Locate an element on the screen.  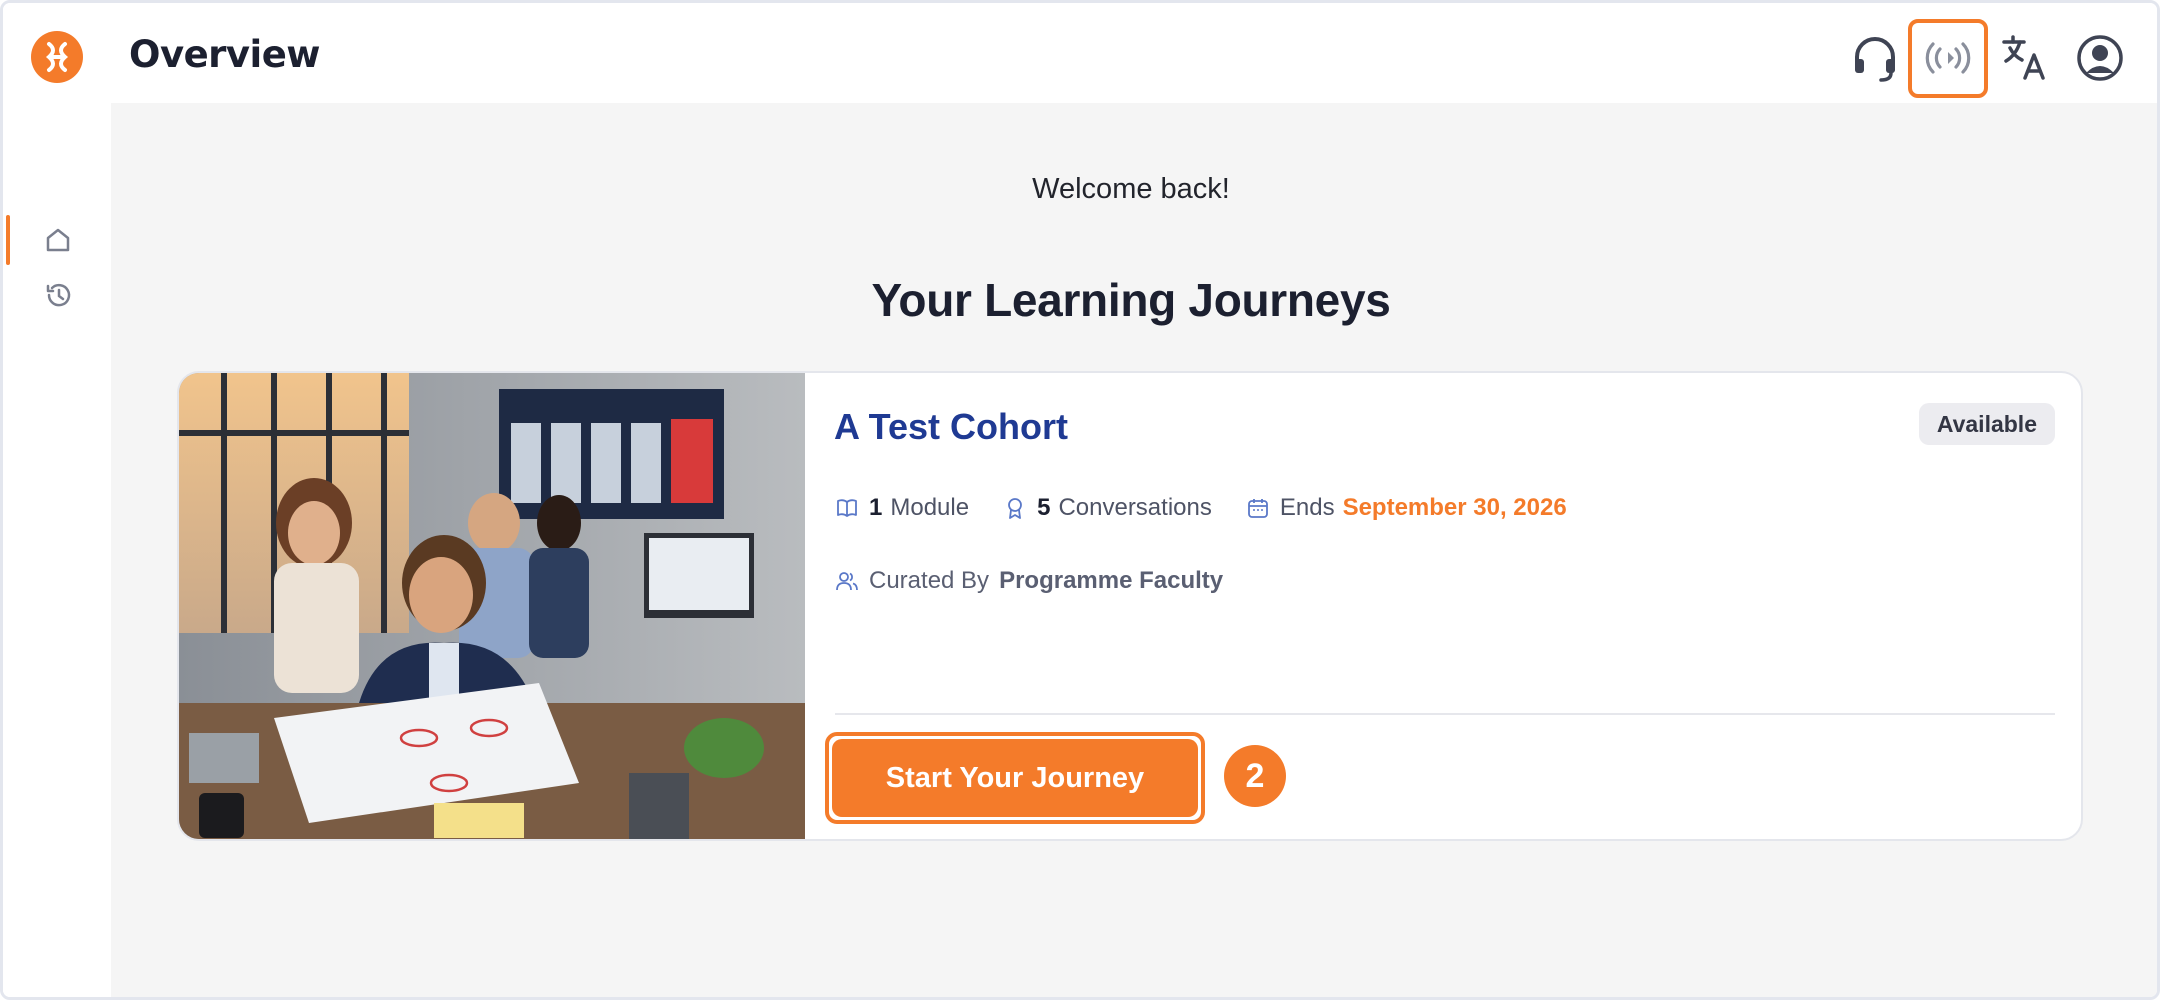
card-divider is located at coordinates (1445, 714).